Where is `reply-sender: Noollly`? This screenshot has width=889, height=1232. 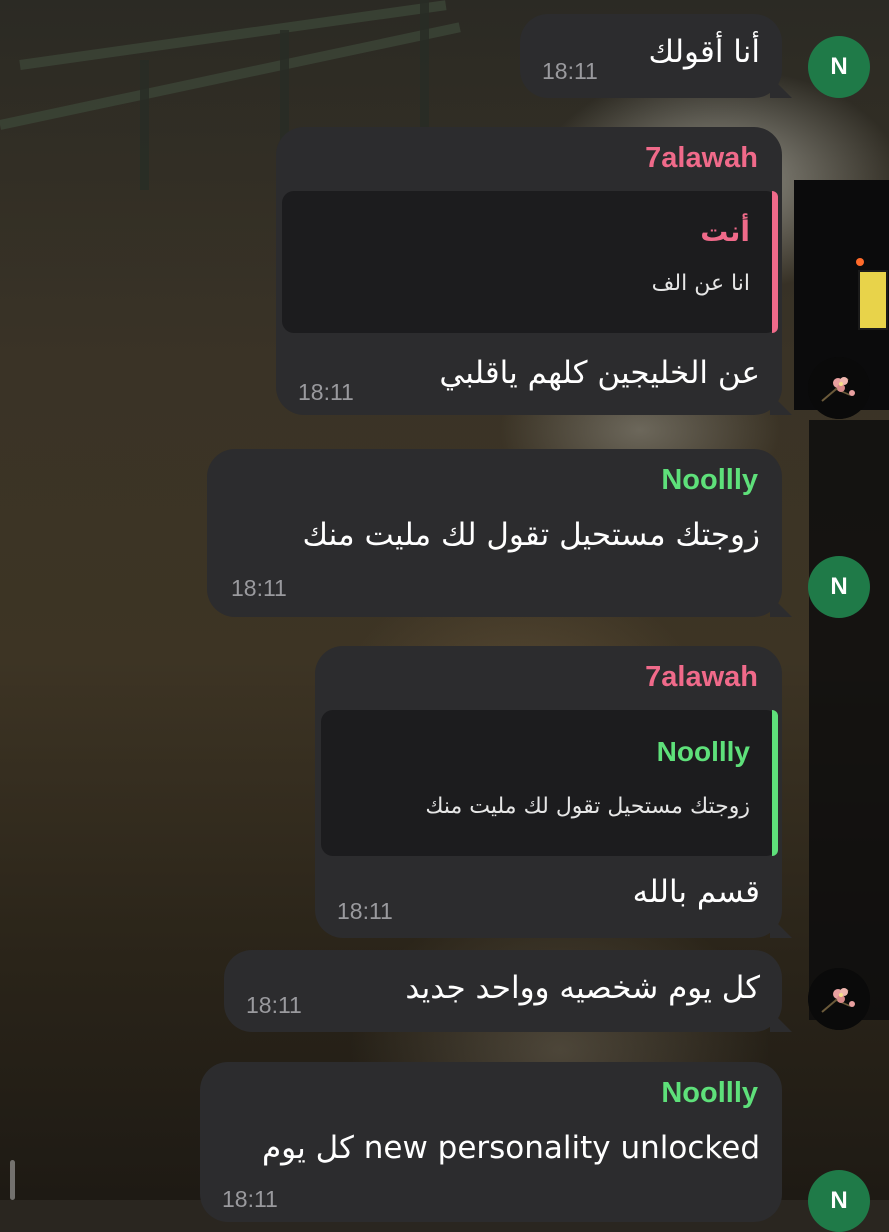 reply-sender: Noollly is located at coordinates (703, 751).